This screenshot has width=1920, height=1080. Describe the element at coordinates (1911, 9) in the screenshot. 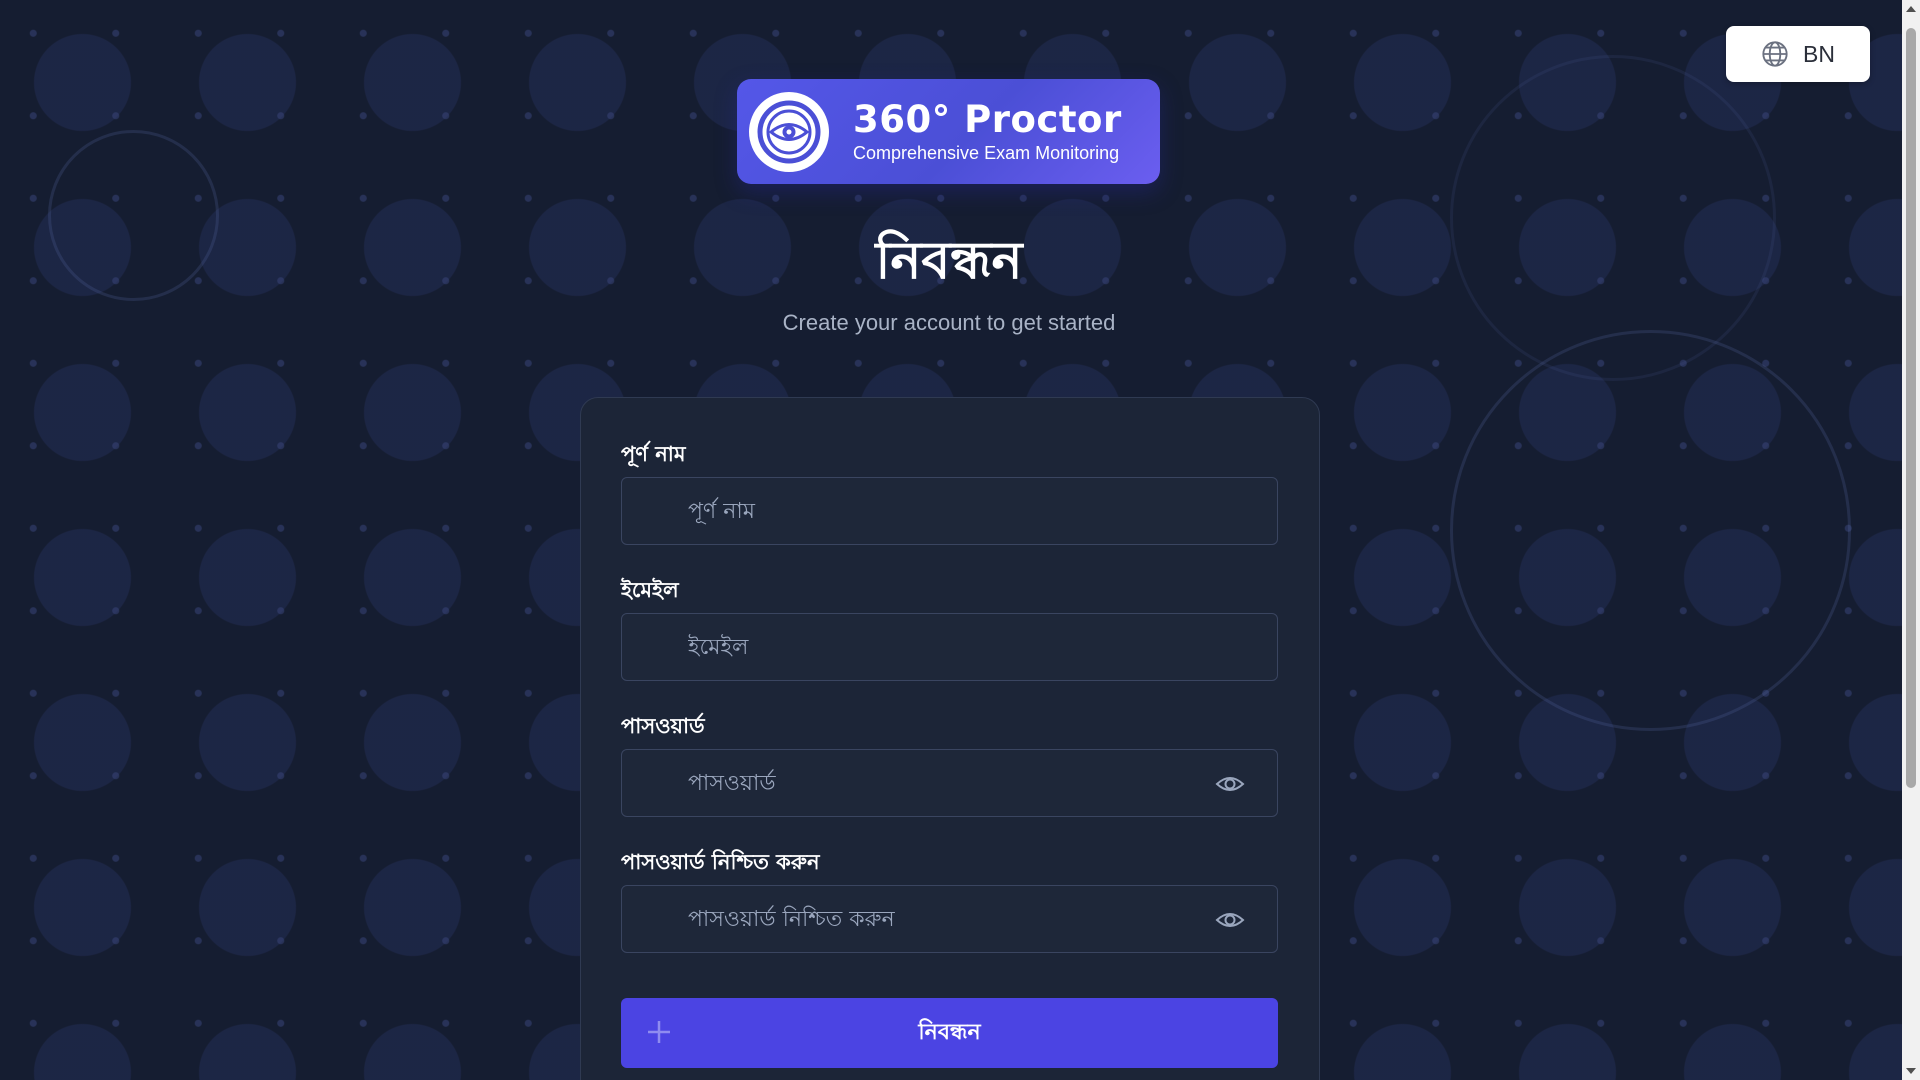

I see `scroll-up-arrow-icon` at that location.